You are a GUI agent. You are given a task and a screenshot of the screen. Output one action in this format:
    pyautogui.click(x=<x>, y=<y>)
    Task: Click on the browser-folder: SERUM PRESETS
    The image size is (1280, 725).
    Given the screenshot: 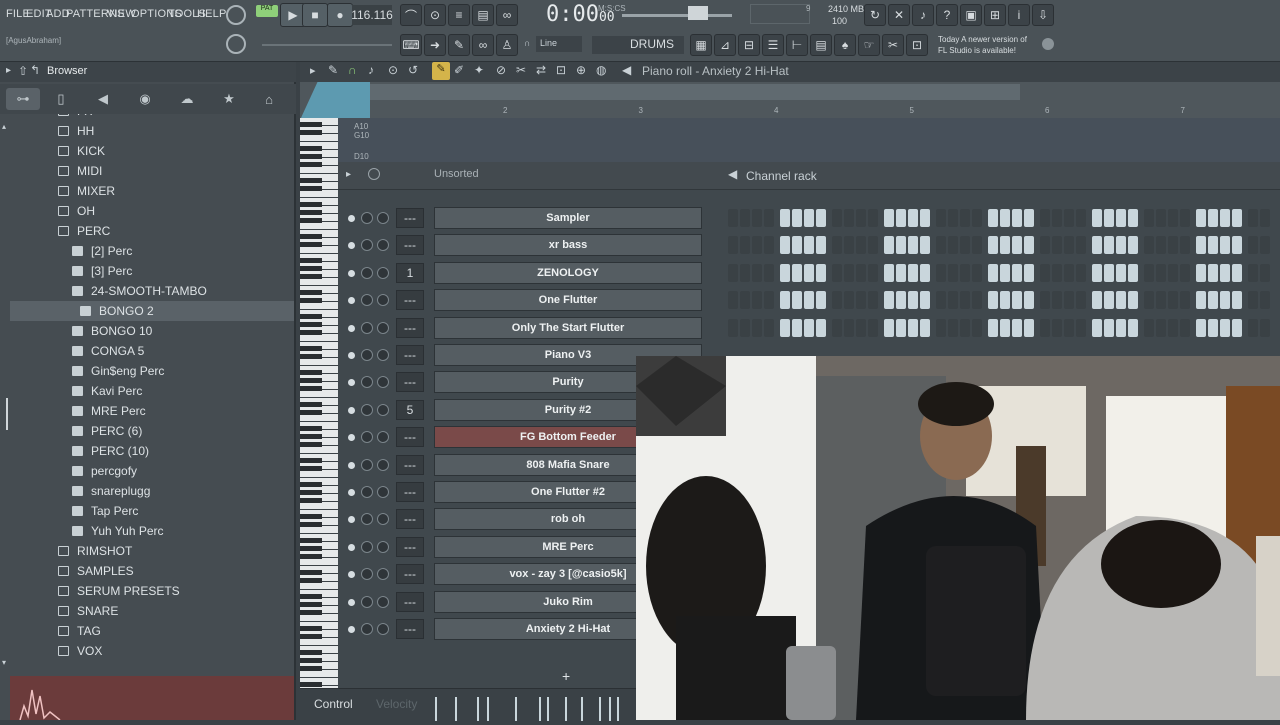 What is the action you would take?
    pyautogui.click(x=147, y=591)
    